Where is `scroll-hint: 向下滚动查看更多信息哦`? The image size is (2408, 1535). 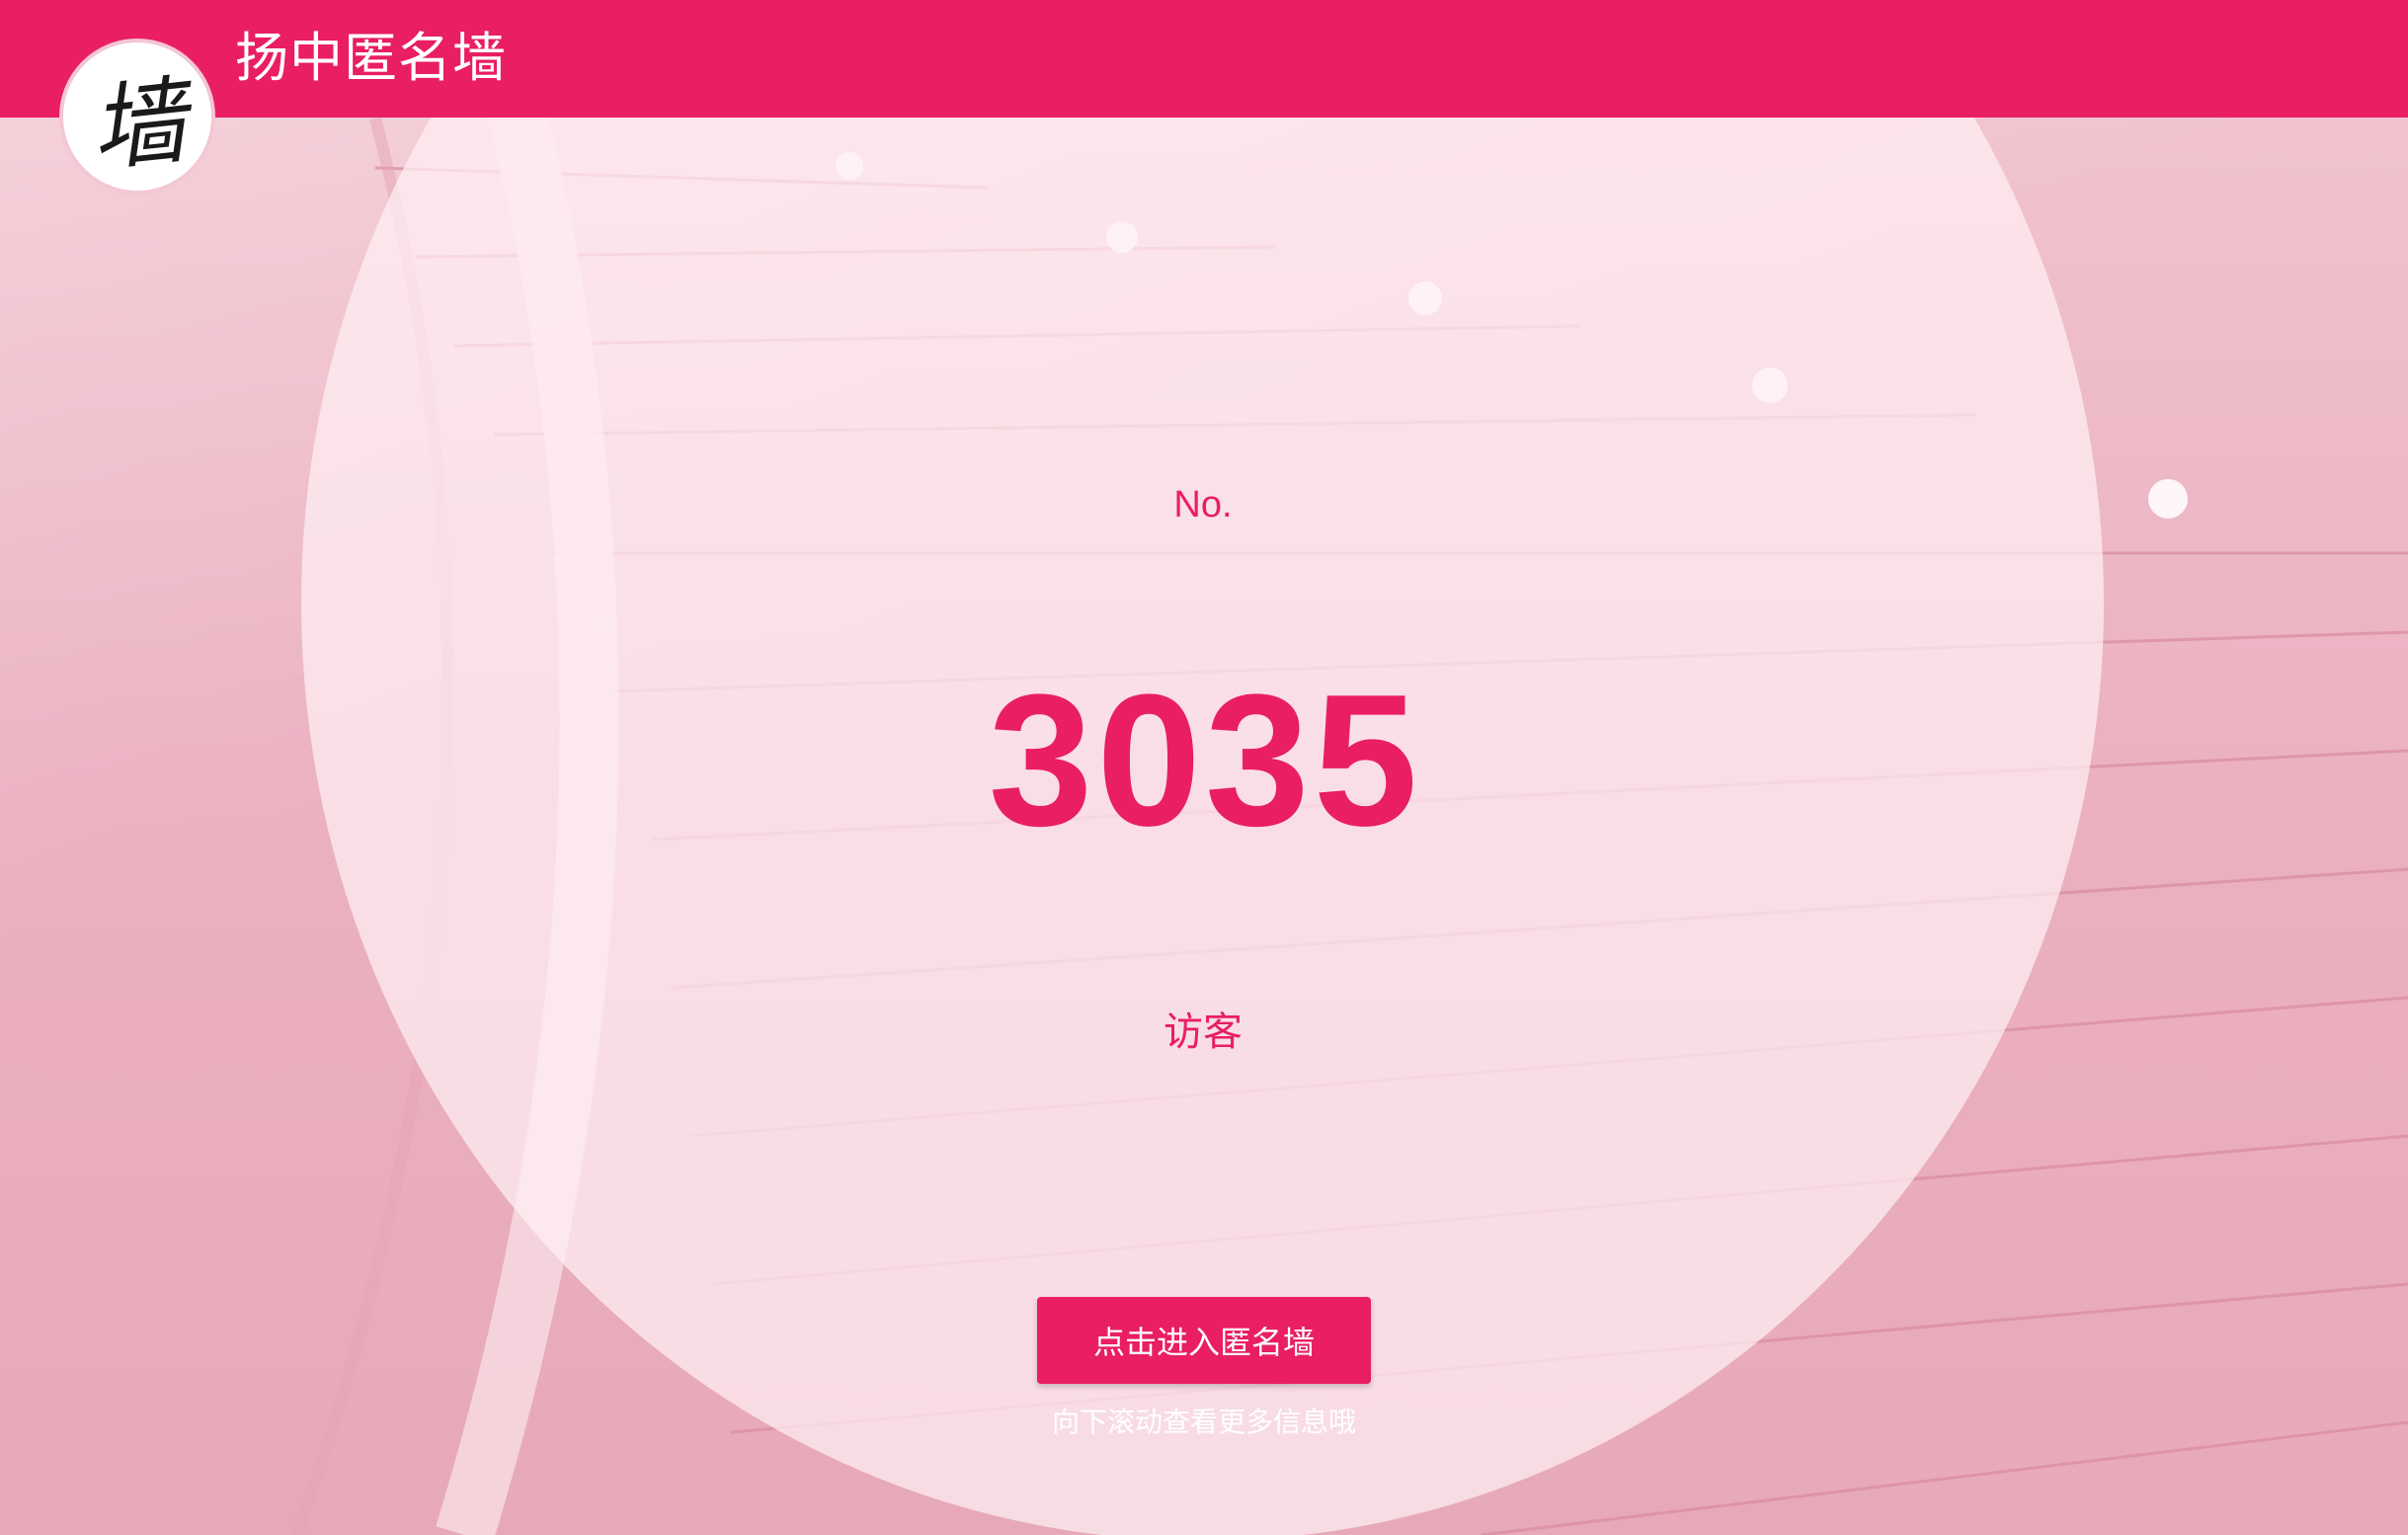 scroll-hint: 向下滚动查看更多信息哦 is located at coordinates (1204, 1422).